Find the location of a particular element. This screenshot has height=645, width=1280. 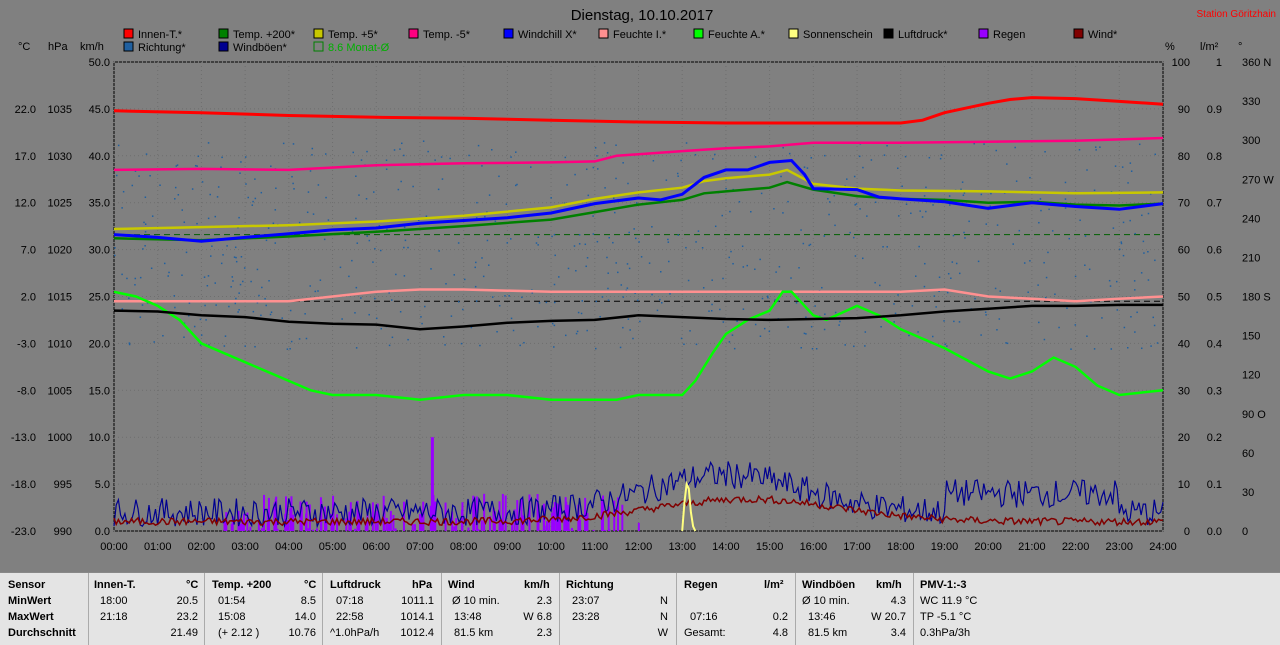

hum-tick-label: 0 is located at coordinates (1187, 532).